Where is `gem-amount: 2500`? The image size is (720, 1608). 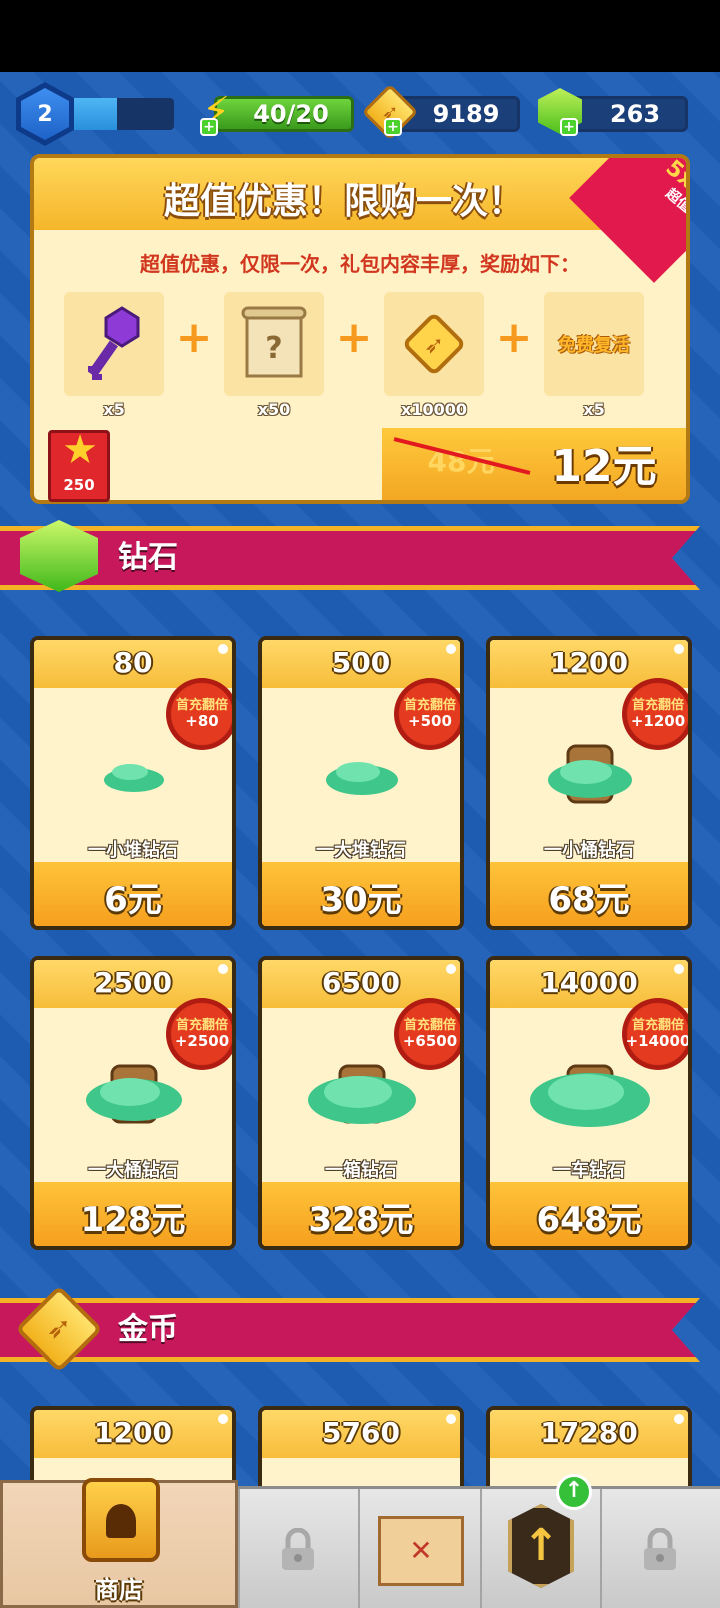
gem-amount: 2500 is located at coordinates (133, 982).